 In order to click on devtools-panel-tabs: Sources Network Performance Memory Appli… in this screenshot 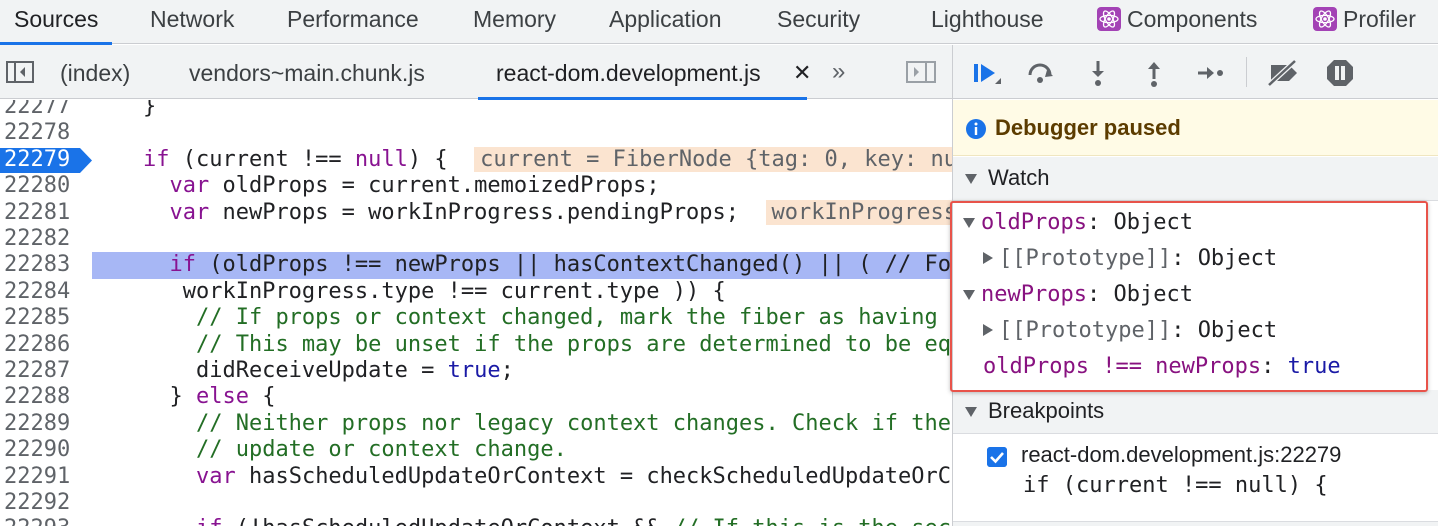, I will do `click(719, 22)`.